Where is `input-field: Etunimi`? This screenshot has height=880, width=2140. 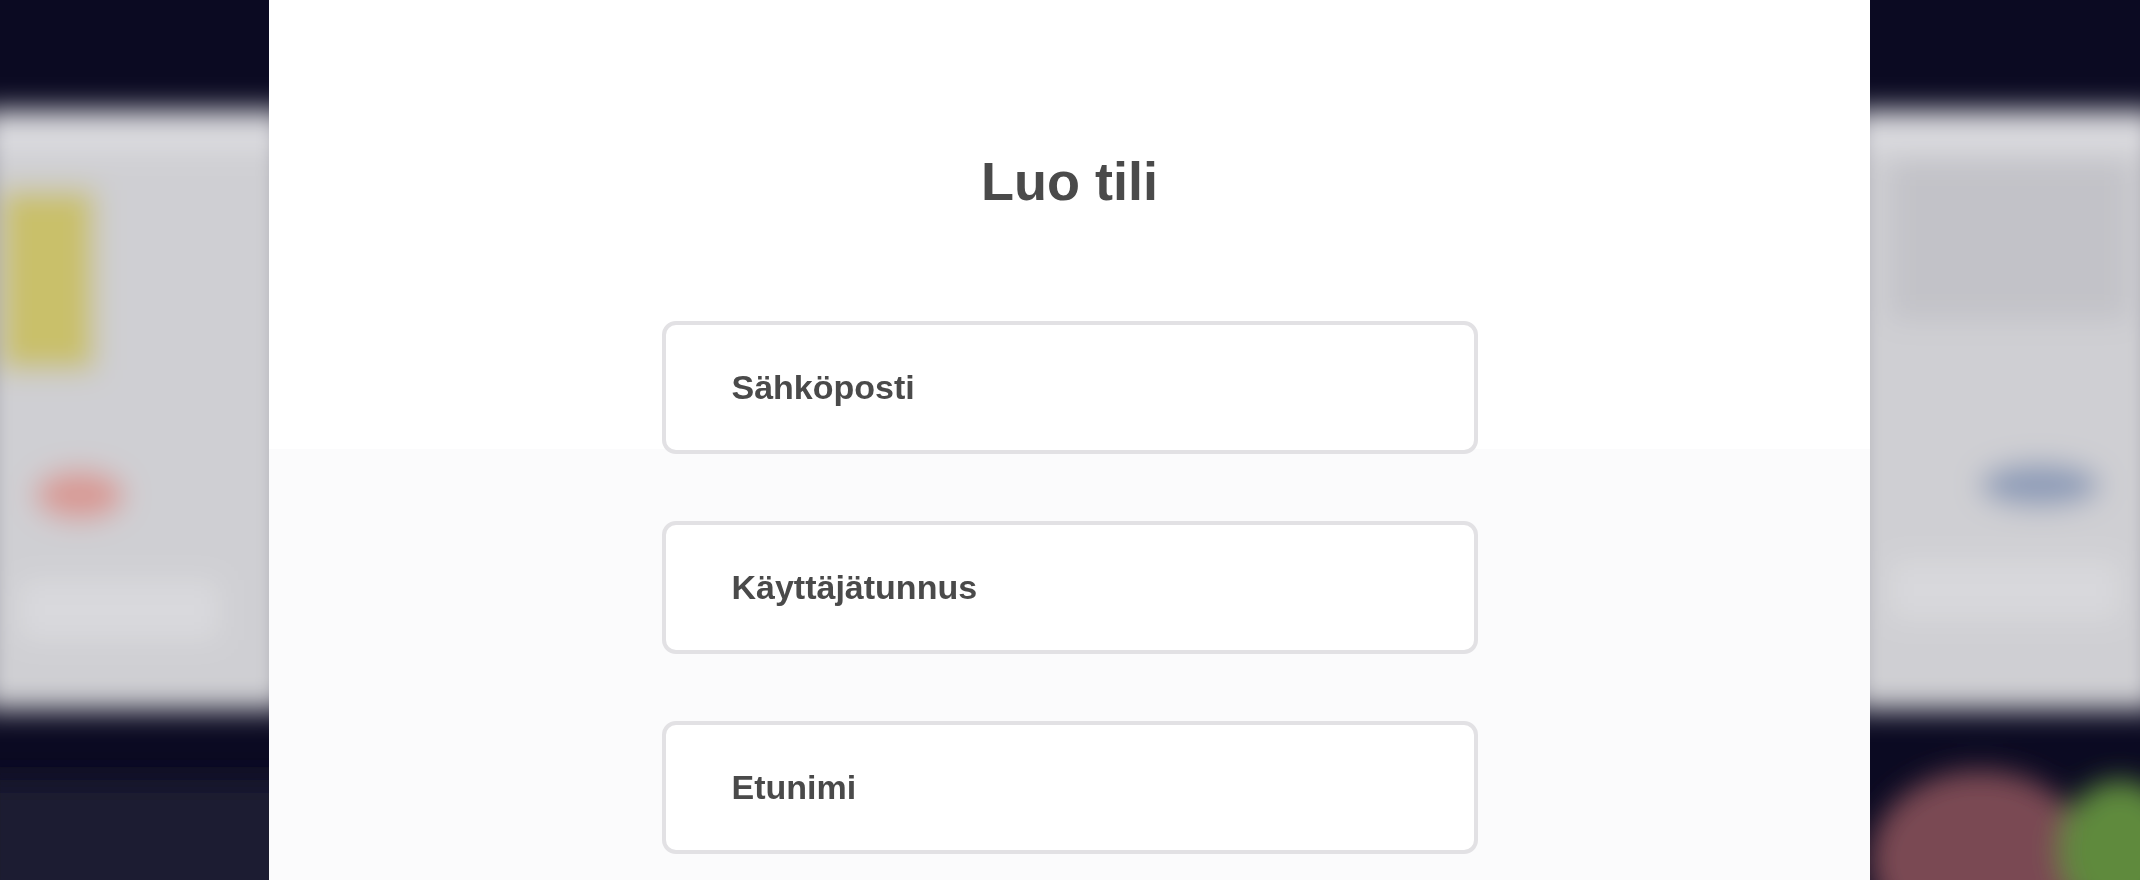
input-field: Etunimi is located at coordinates (1069, 787).